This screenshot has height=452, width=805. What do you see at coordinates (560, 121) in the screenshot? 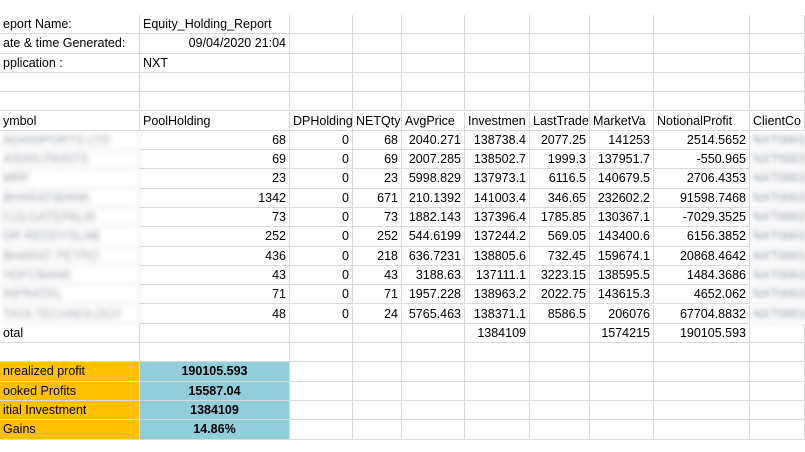
I see `column-header: LastTrade` at bounding box center [560, 121].